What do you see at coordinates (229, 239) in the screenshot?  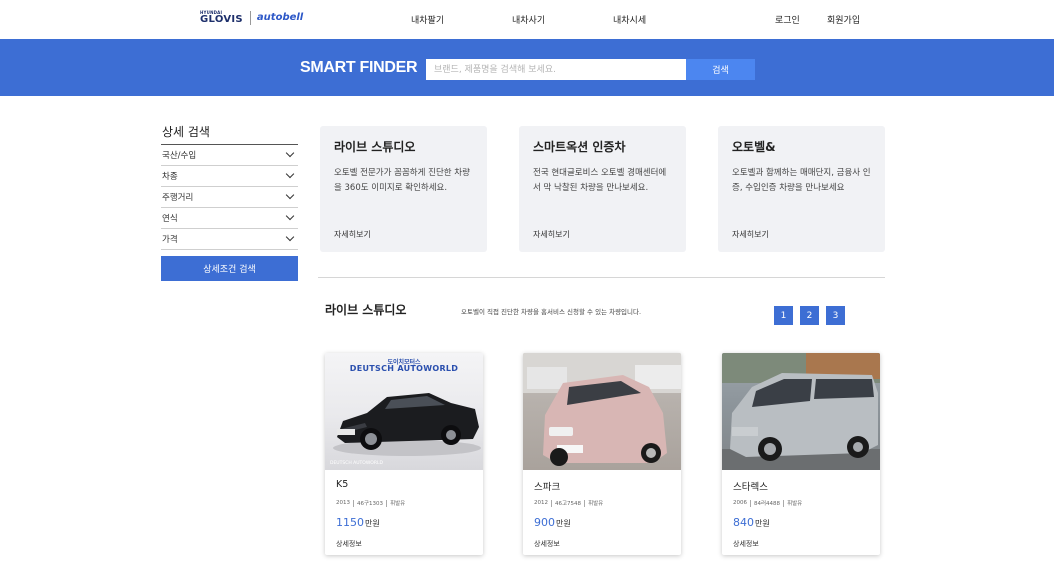 I see `filter-price: 가격` at bounding box center [229, 239].